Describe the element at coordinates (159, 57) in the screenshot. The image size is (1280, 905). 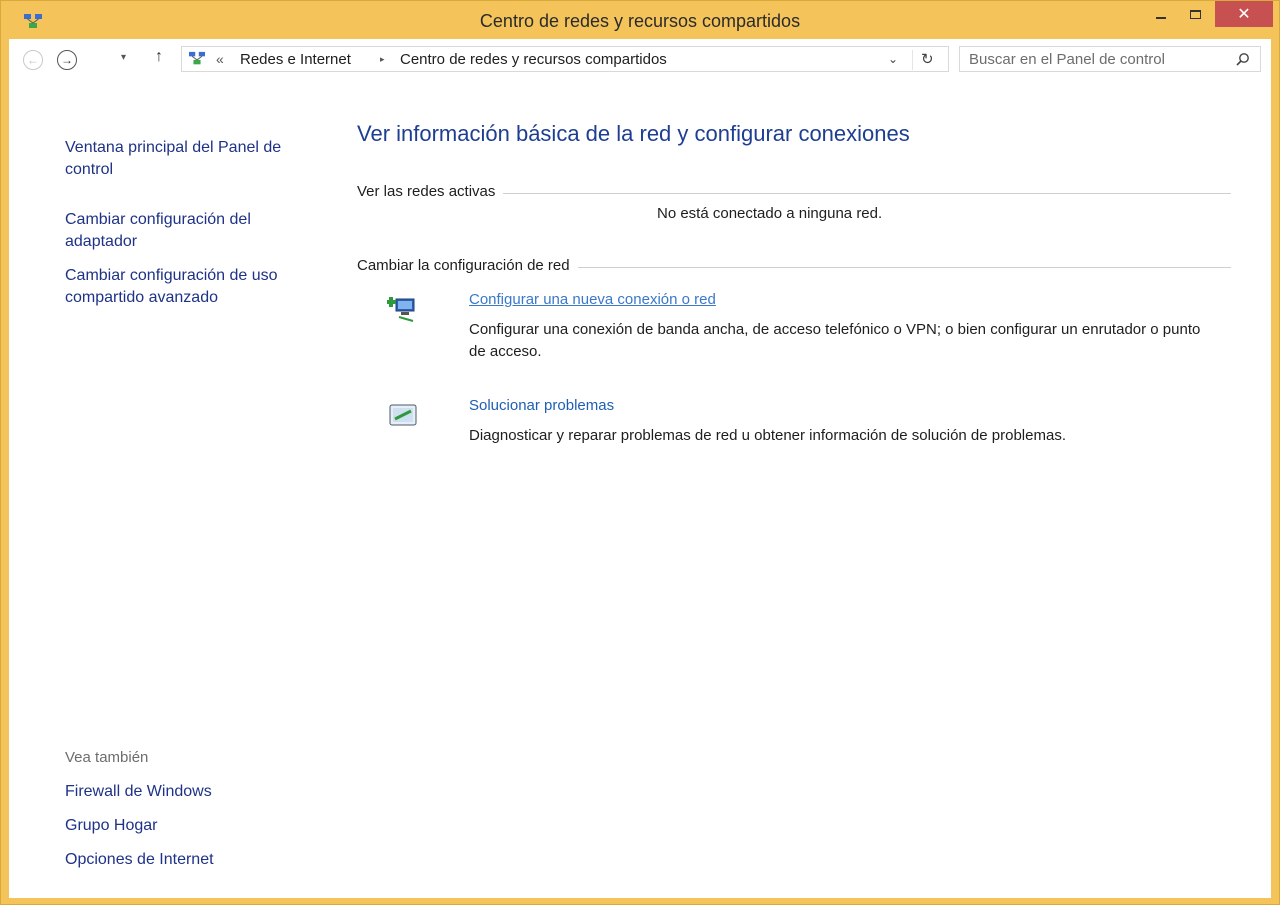
I see `up-button: ↑` at that location.